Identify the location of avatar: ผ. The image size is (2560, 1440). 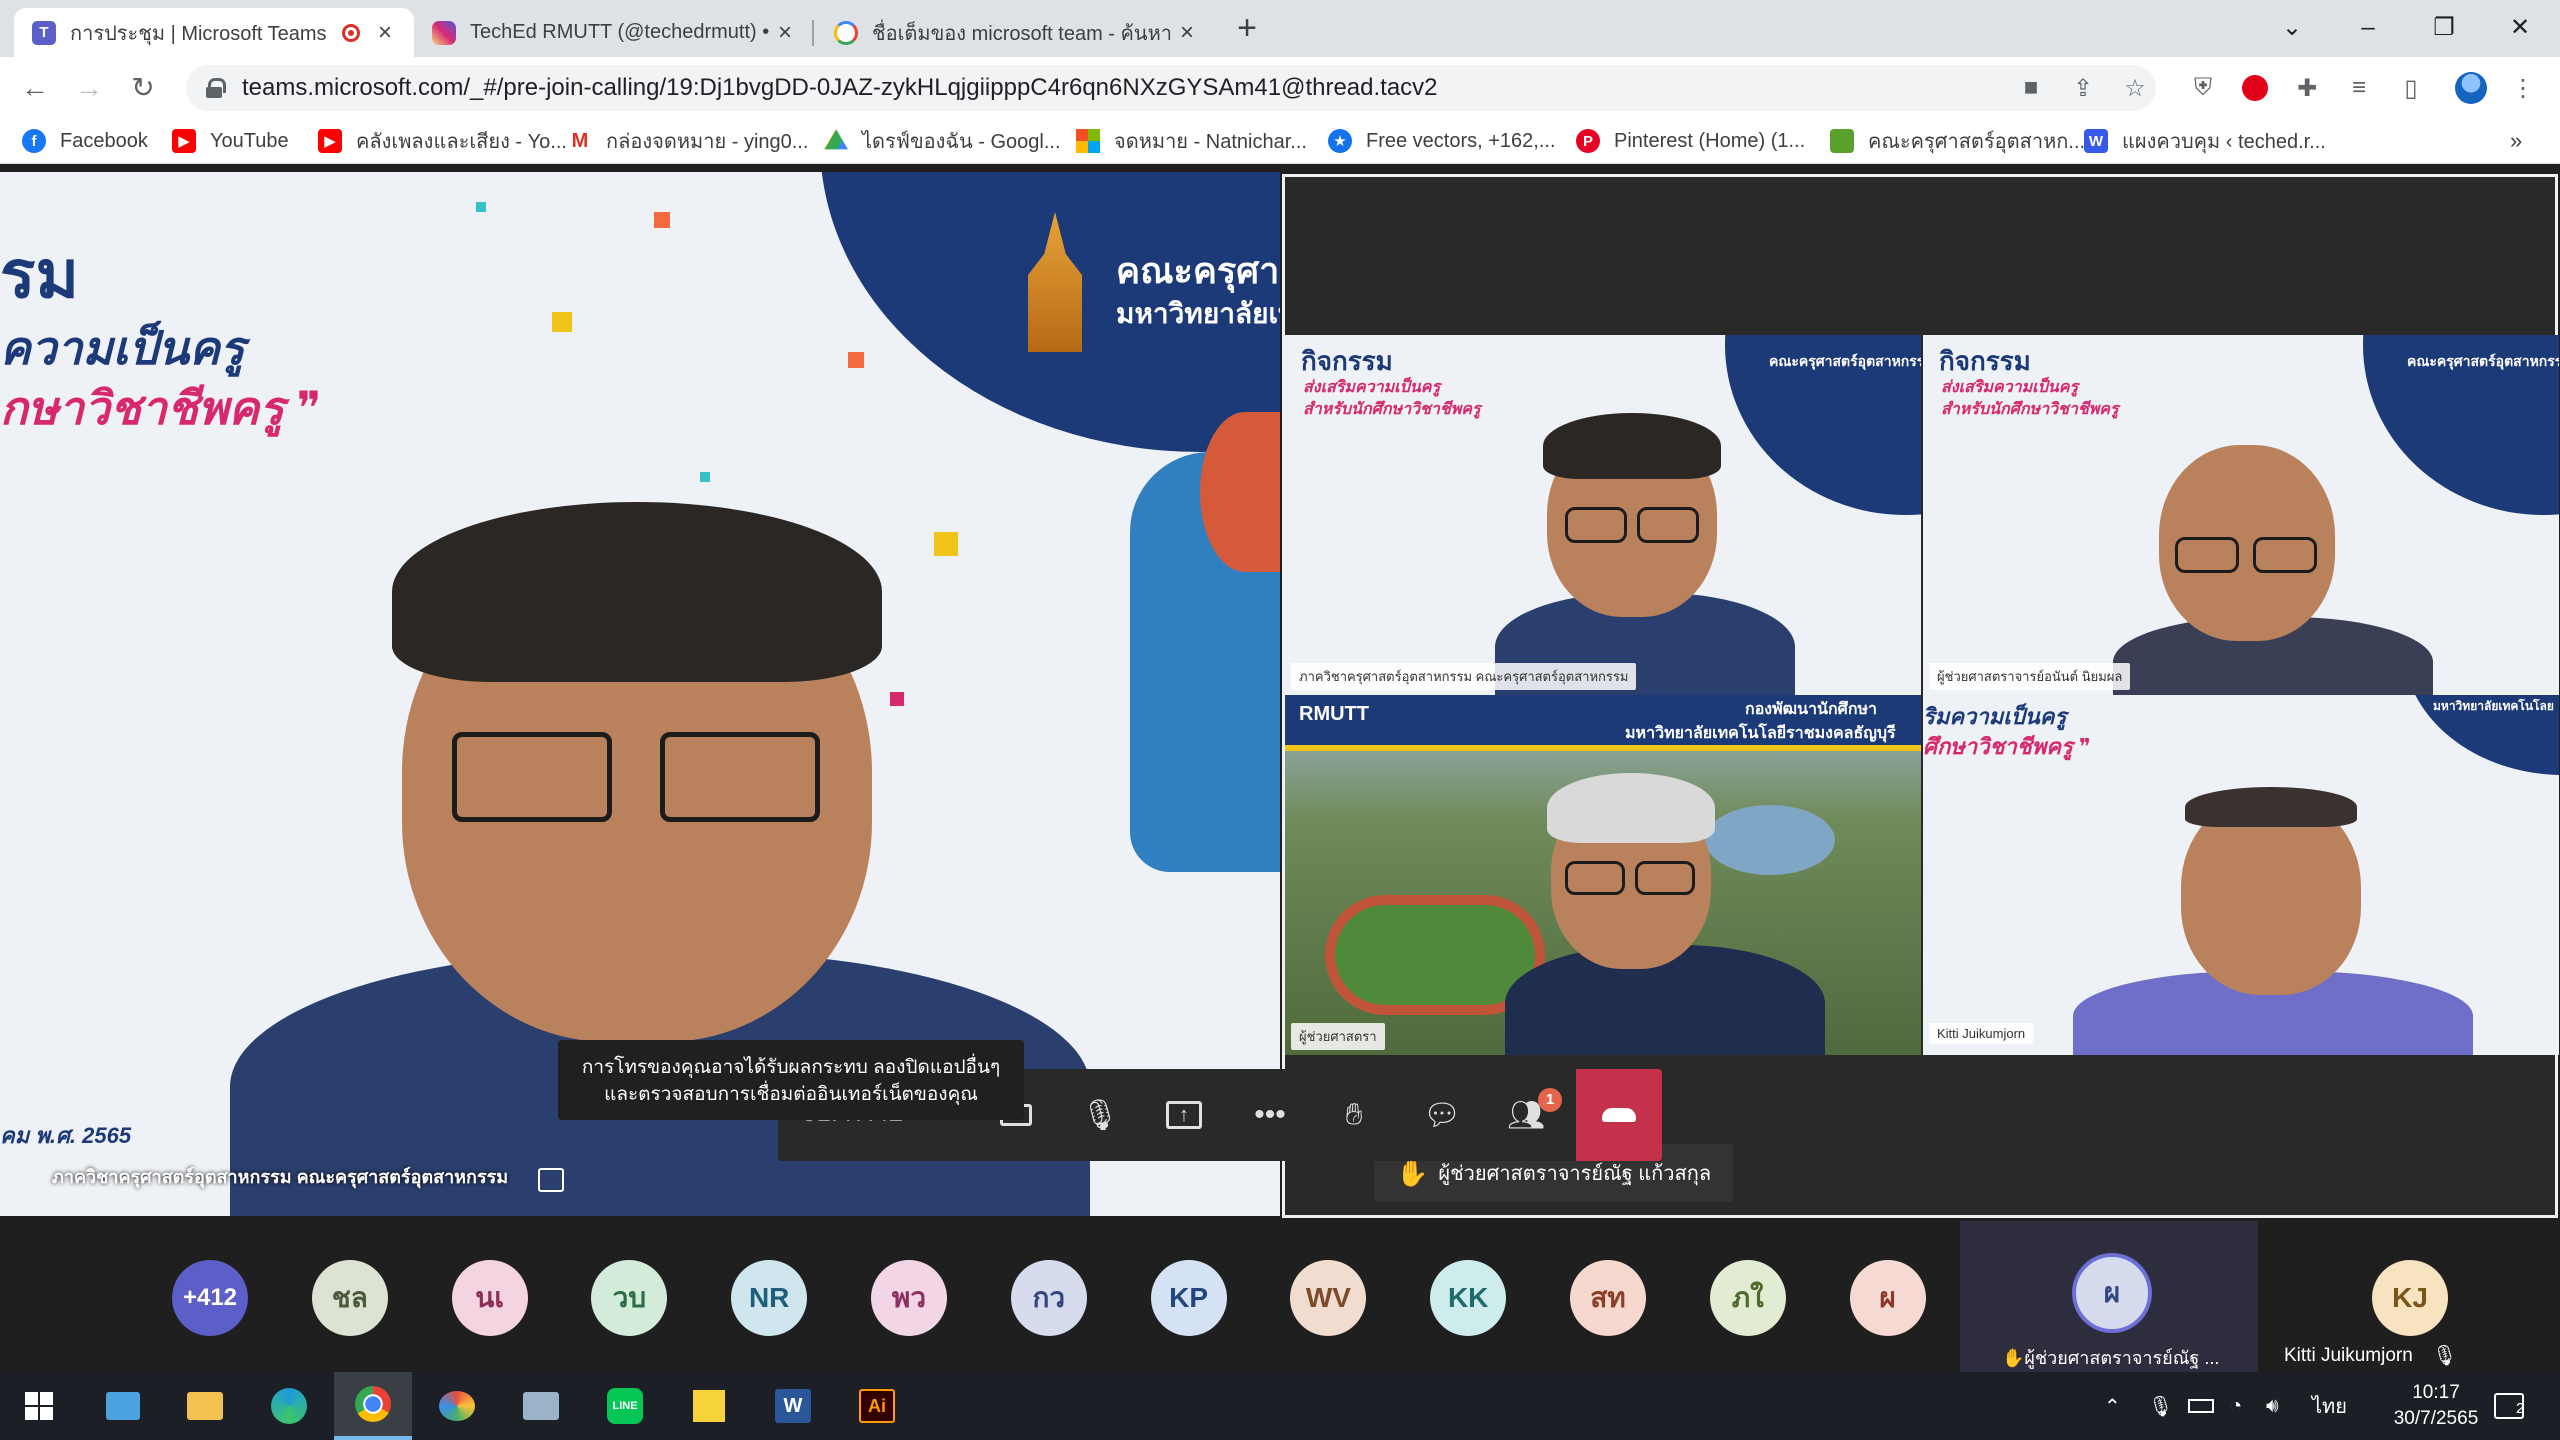
(1887, 1298).